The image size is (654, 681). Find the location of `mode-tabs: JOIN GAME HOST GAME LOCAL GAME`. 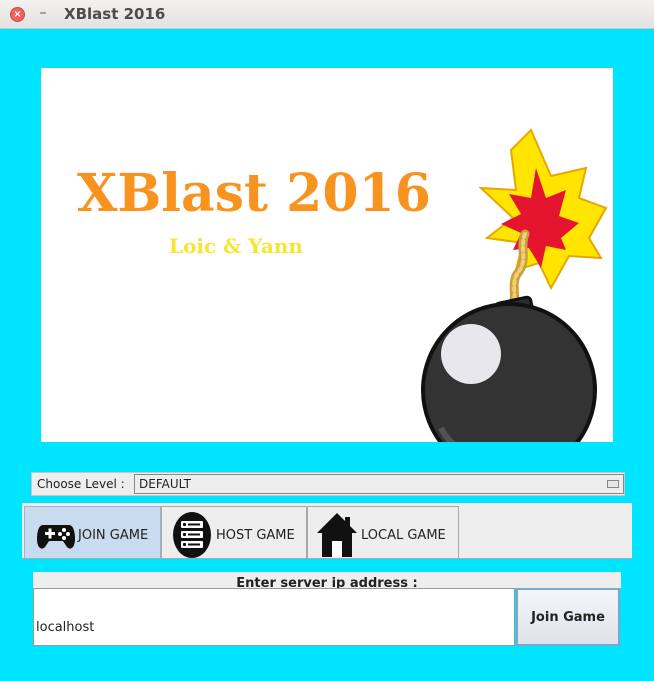

mode-tabs: JOIN GAME HOST GAME LOCAL GAME is located at coordinates (327, 532).